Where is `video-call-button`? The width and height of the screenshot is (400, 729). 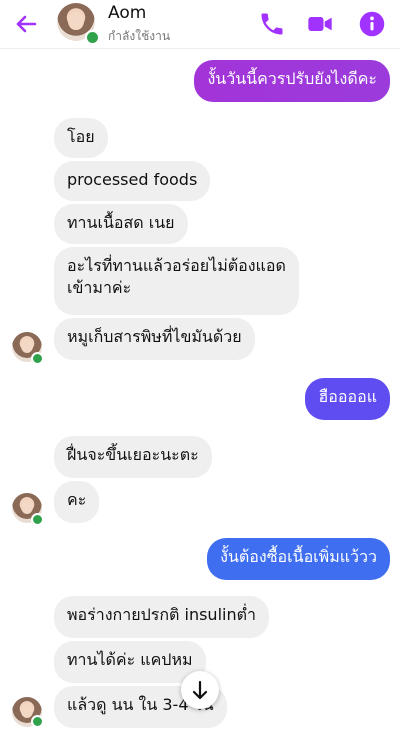
video-call-button is located at coordinates (320, 24).